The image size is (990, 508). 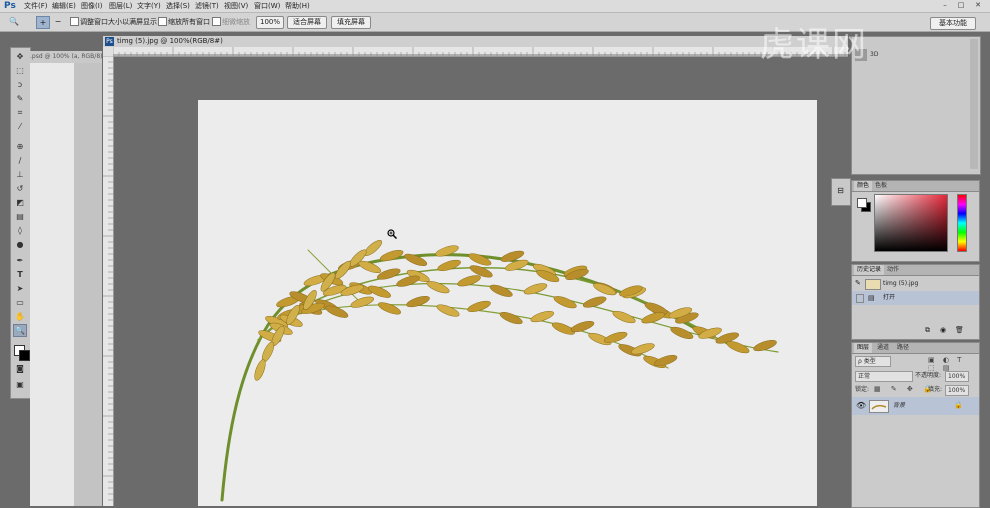 I want to click on history-checkbox, so click(x=860, y=298).